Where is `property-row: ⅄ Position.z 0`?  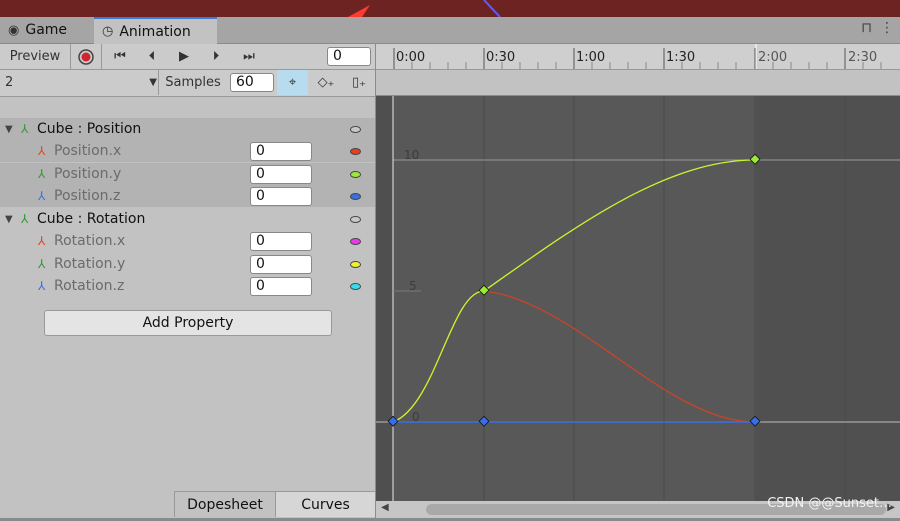
property-row: ⅄ Position.z 0 is located at coordinates (187, 196).